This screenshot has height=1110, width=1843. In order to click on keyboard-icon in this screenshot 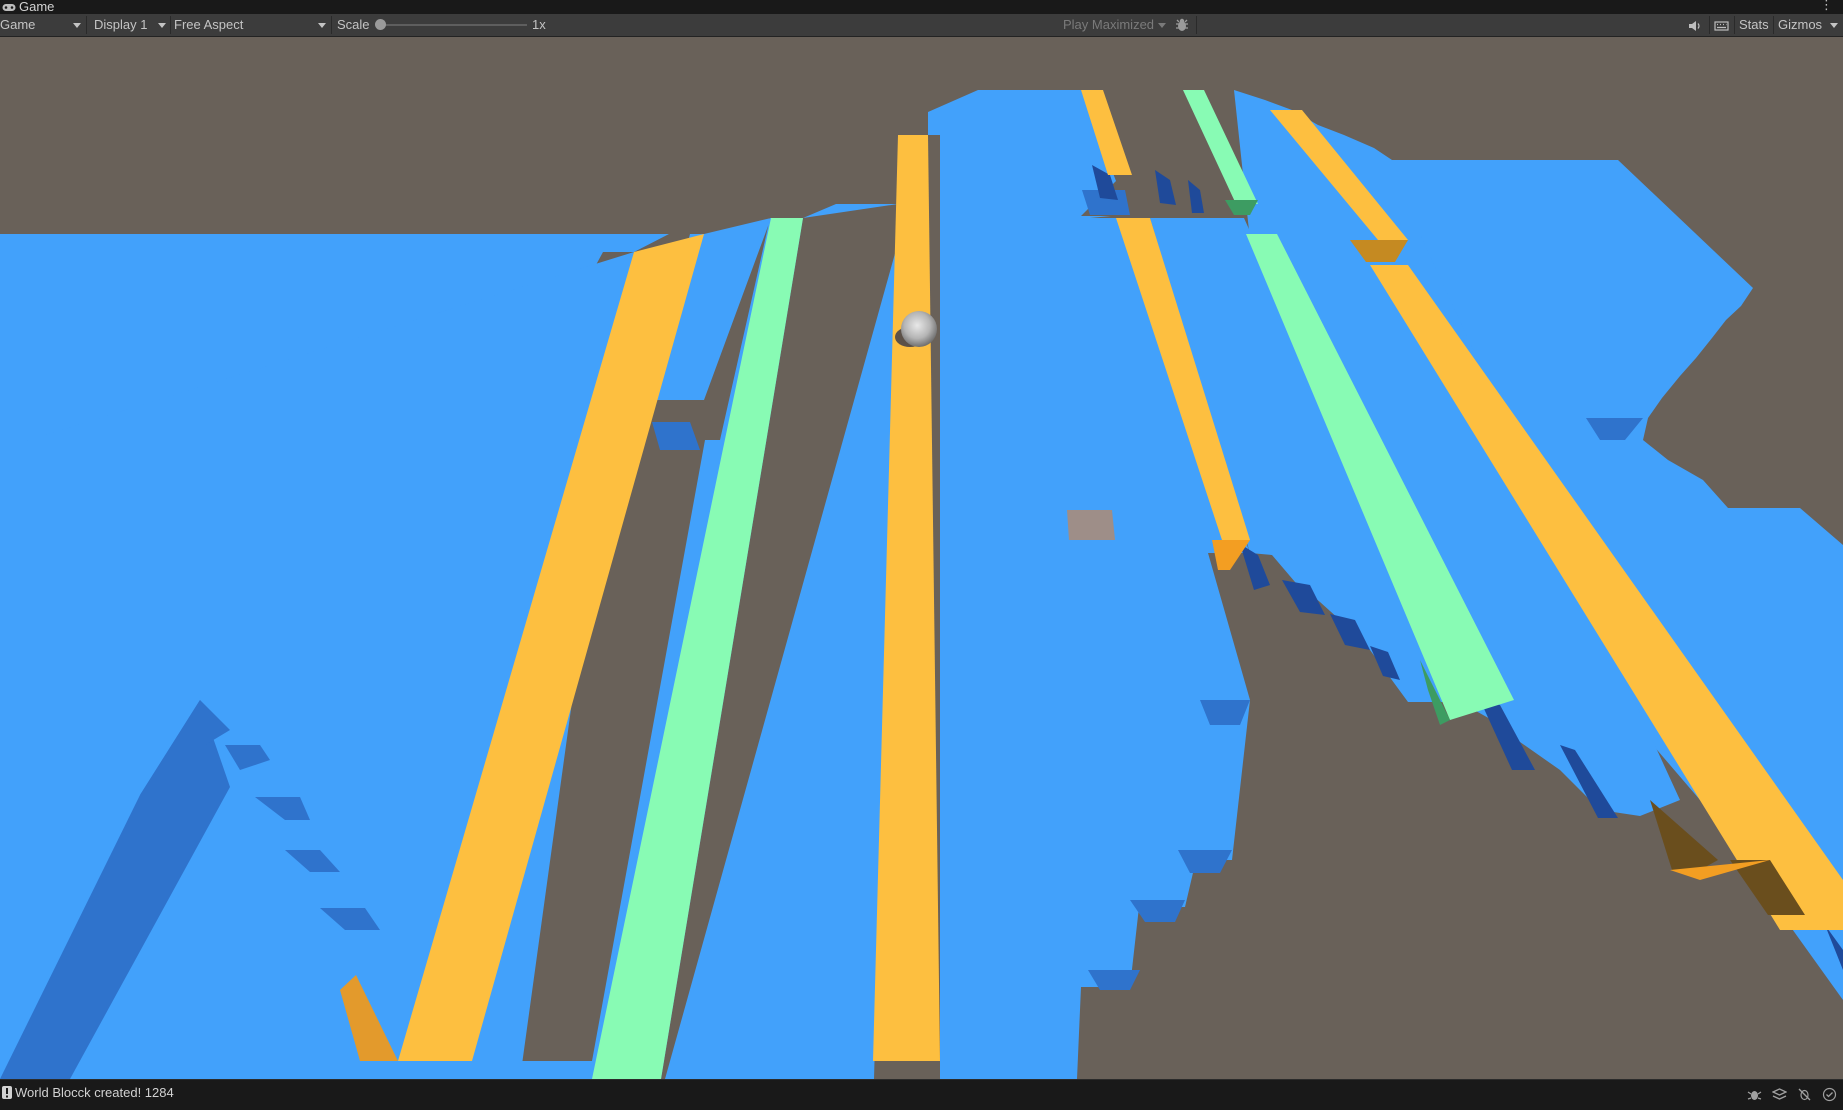, I will do `click(1721, 25)`.